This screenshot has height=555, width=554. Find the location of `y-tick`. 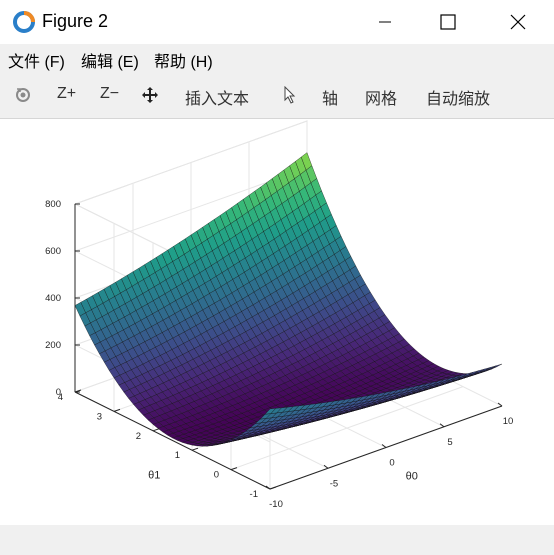

y-tick is located at coordinates (273, 488).